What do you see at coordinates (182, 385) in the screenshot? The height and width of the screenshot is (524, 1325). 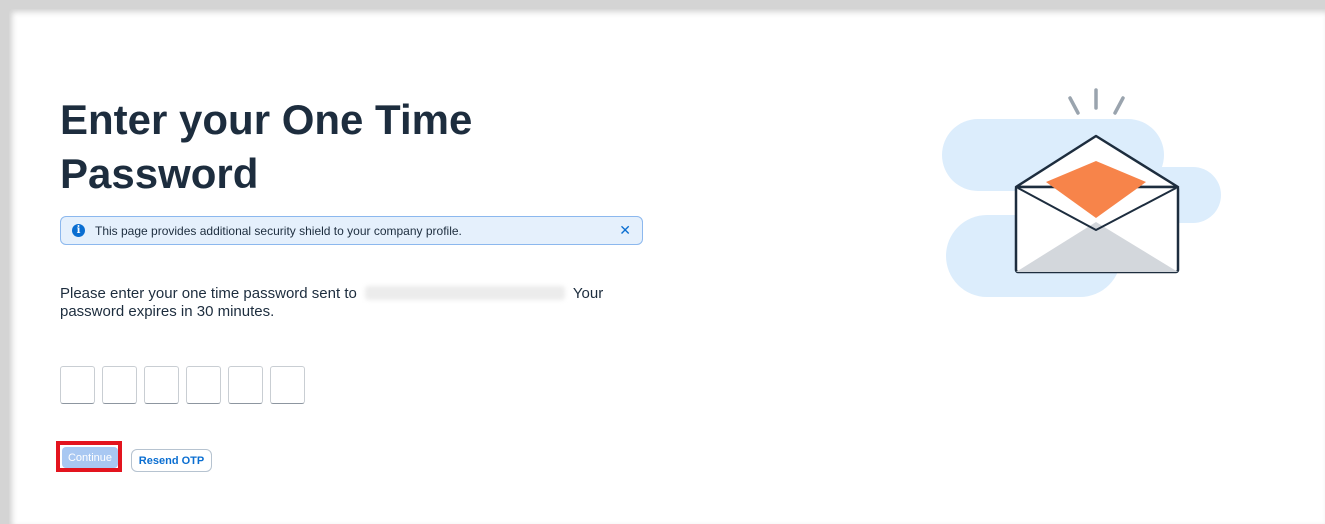 I see `otp-input-group` at bounding box center [182, 385].